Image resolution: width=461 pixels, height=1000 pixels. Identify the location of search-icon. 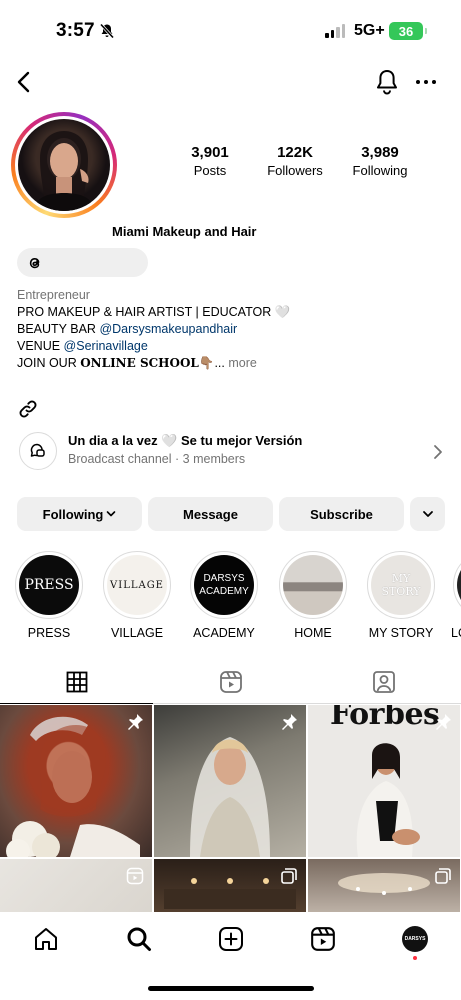
(139, 939).